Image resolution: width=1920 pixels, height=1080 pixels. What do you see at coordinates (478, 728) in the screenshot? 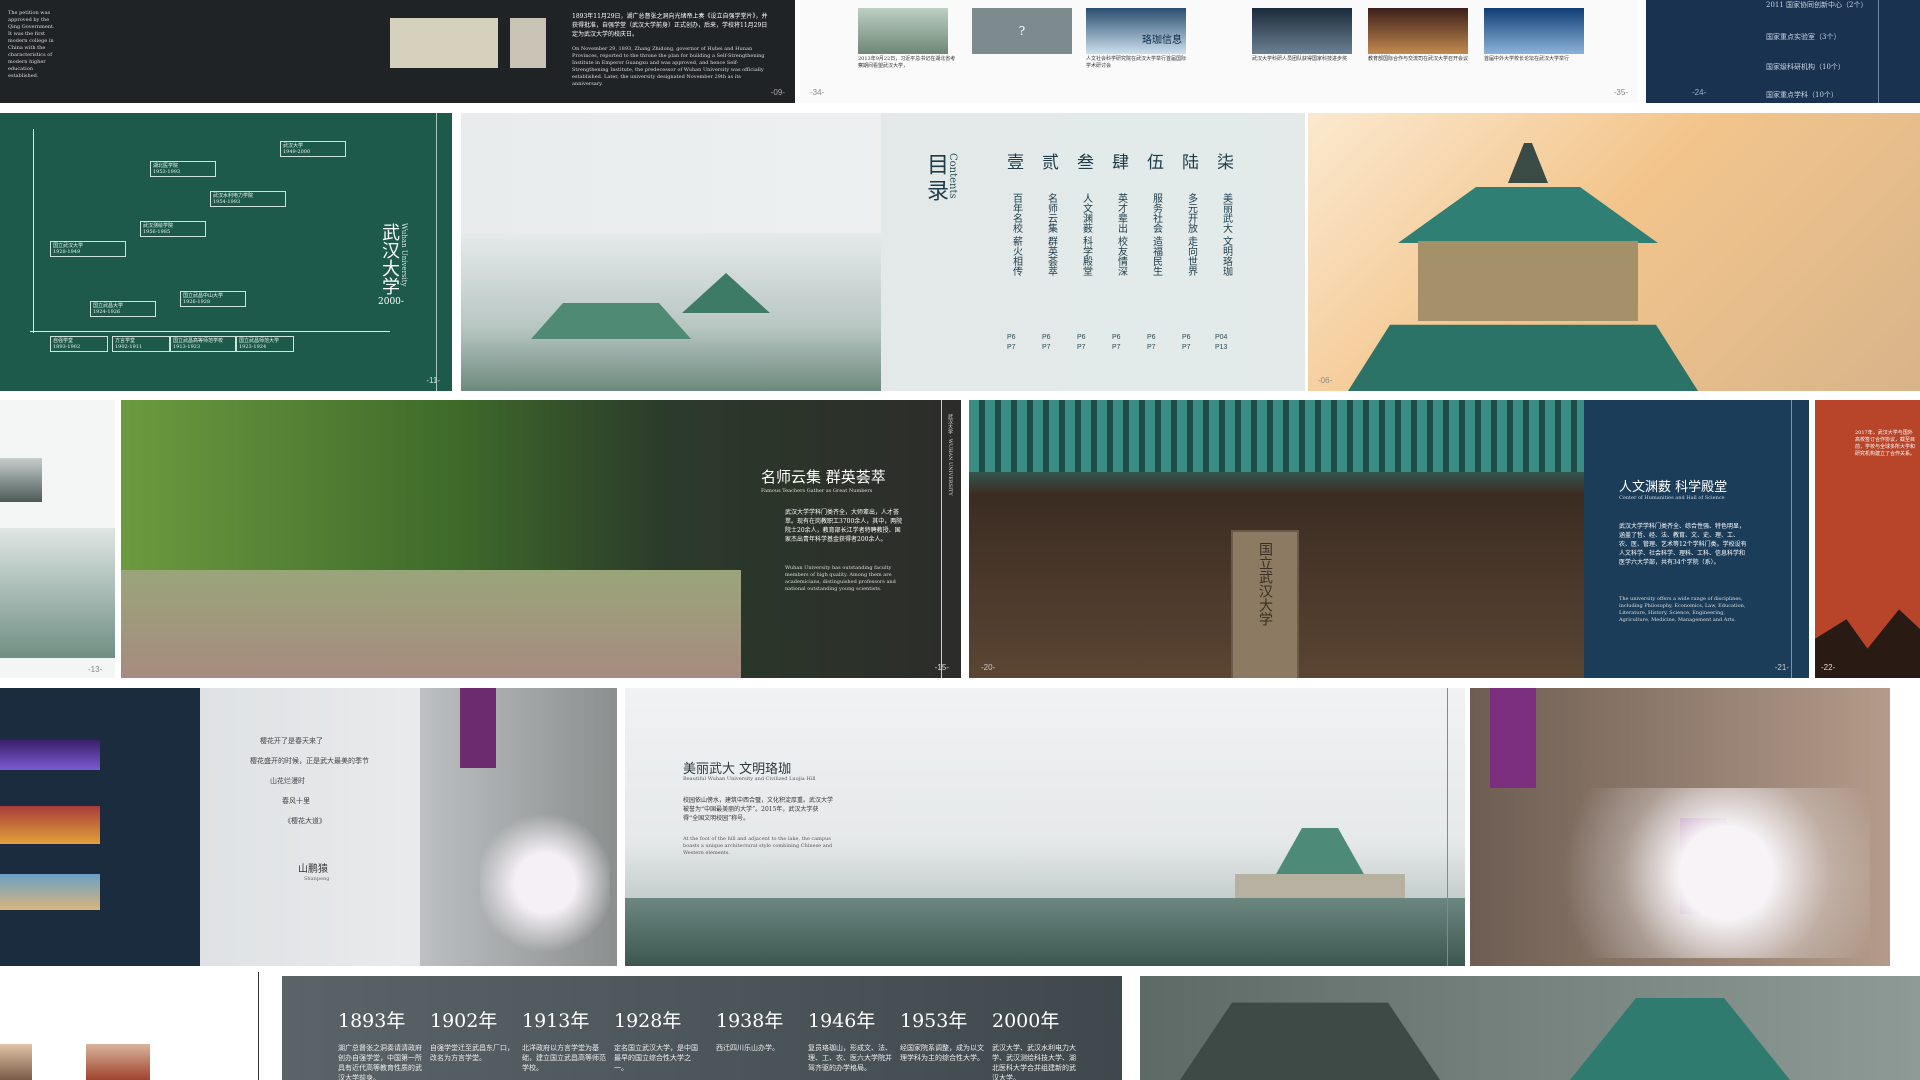
I see `purple-window` at bounding box center [478, 728].